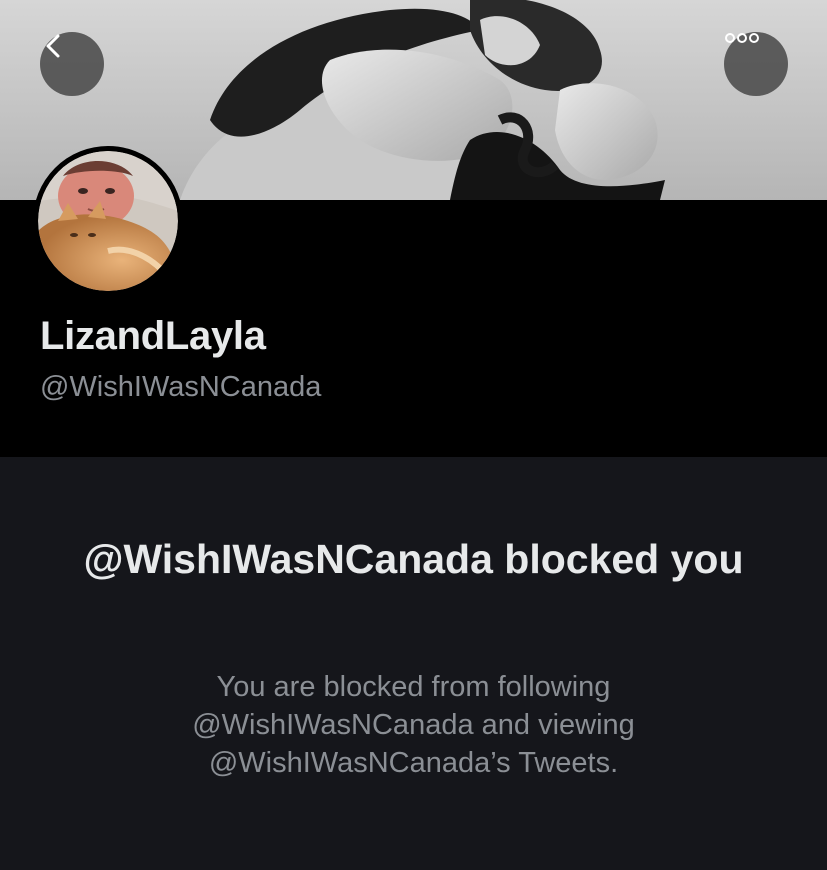  Describe the element at coordinates (413, 559) in the screenshot. I see `blocked-title: @WishIWasNCanada blocked you` at that location.